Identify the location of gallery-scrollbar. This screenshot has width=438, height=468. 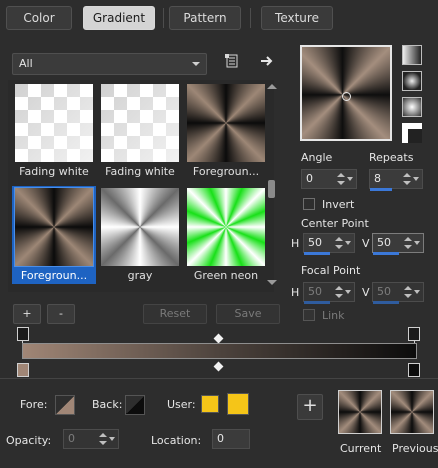
(272, 186).